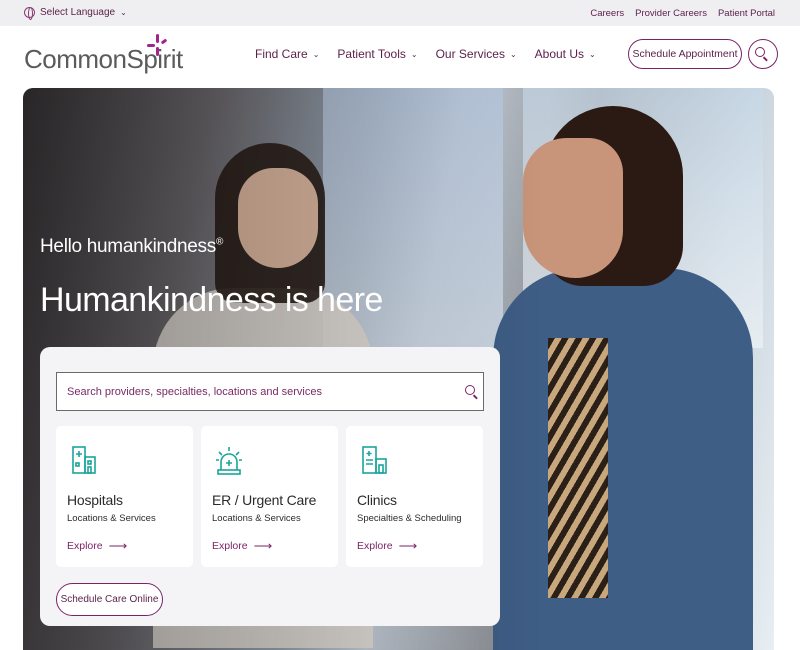 This screenshot has height=650, width=800. What do you see at coordinates (671, 13) in the screenshot?
I see `provider-careers-link: Provider Careers` at bounding box center [671, 13].